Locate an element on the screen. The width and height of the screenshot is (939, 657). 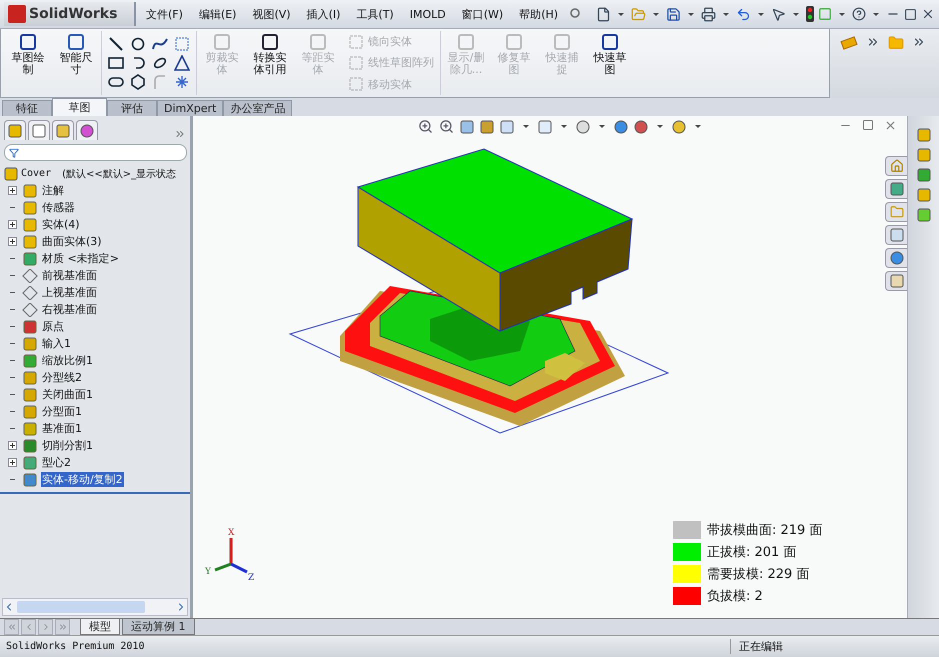
filter-field is located at coordinates (95, 152).